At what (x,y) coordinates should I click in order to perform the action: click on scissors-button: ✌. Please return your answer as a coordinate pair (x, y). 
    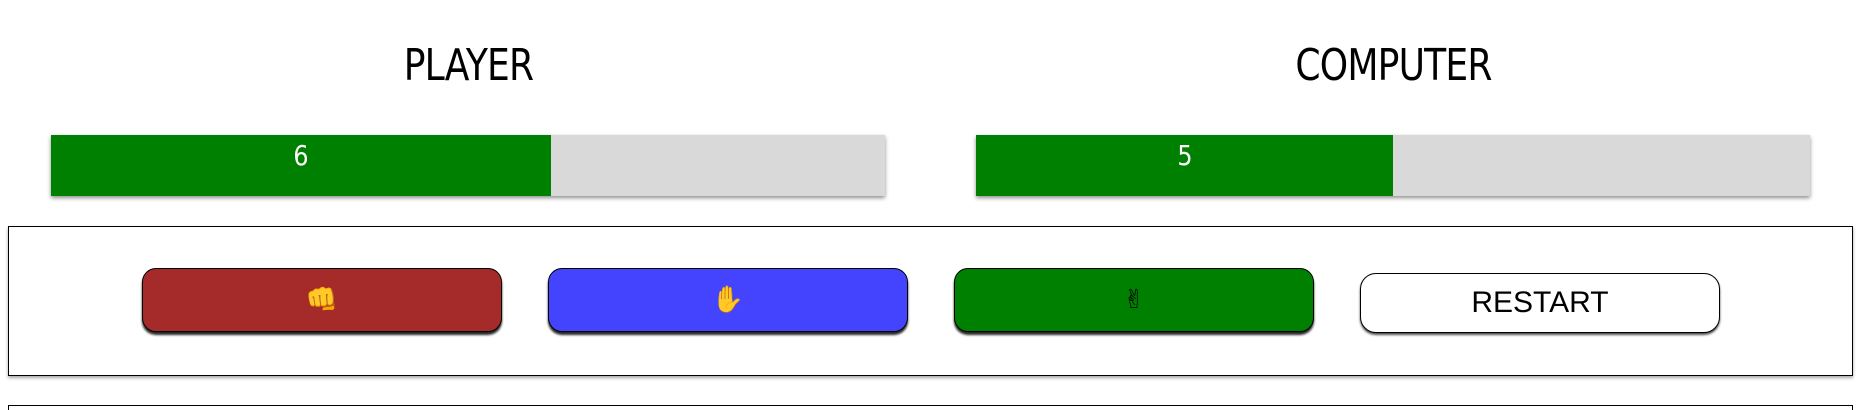
    Looking at the image, I should click on (1134, 300).